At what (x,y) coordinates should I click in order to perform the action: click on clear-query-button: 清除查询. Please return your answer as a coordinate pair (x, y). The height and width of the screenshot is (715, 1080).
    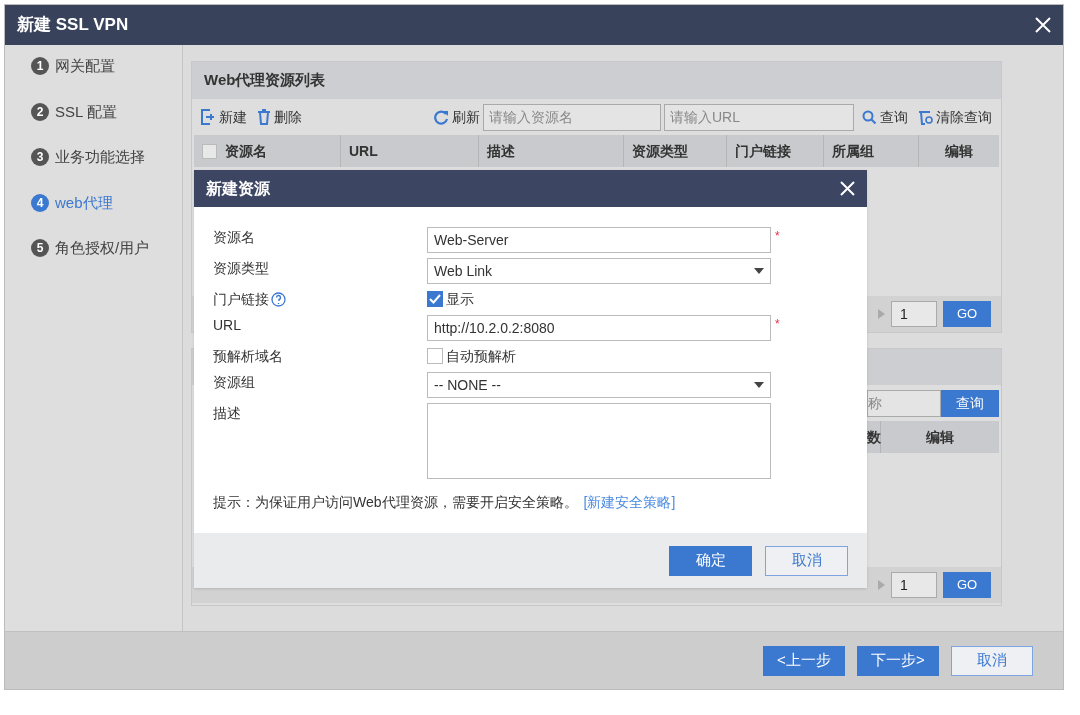
    Looking at the image, I should click on (955, 117).